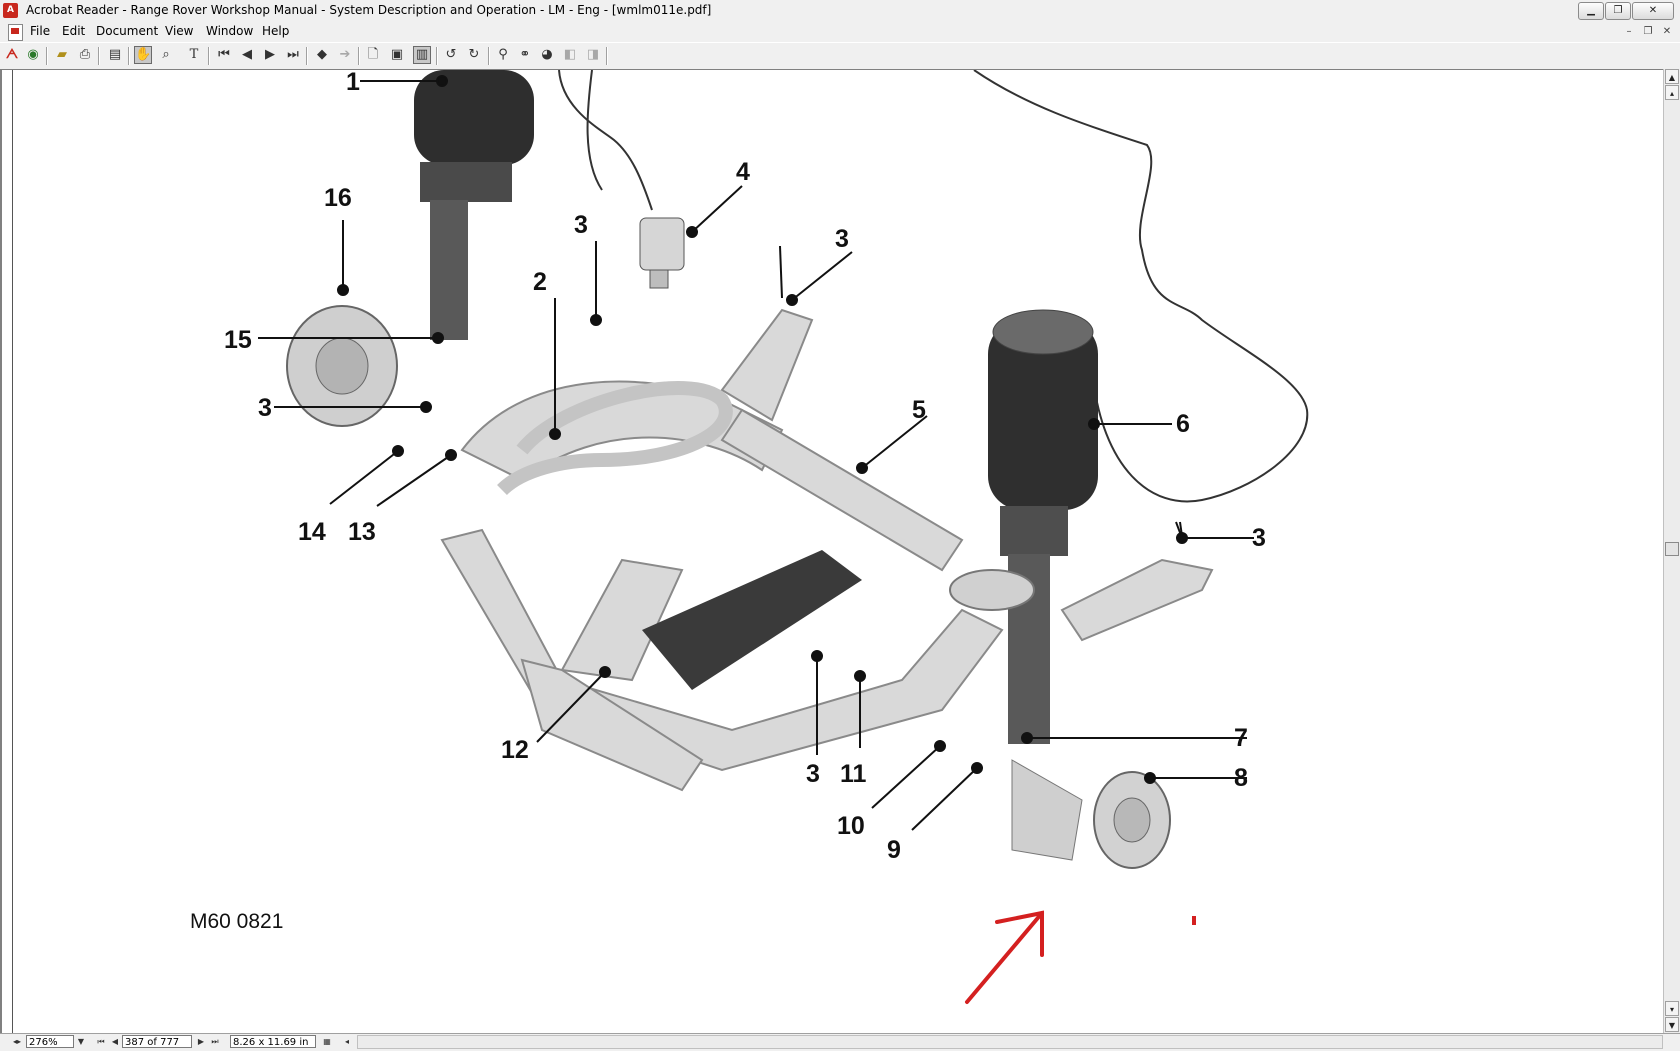  Describe the element at coordinates (85, 55) in the screenshot. I see `print-icon: ⎙` at that location.